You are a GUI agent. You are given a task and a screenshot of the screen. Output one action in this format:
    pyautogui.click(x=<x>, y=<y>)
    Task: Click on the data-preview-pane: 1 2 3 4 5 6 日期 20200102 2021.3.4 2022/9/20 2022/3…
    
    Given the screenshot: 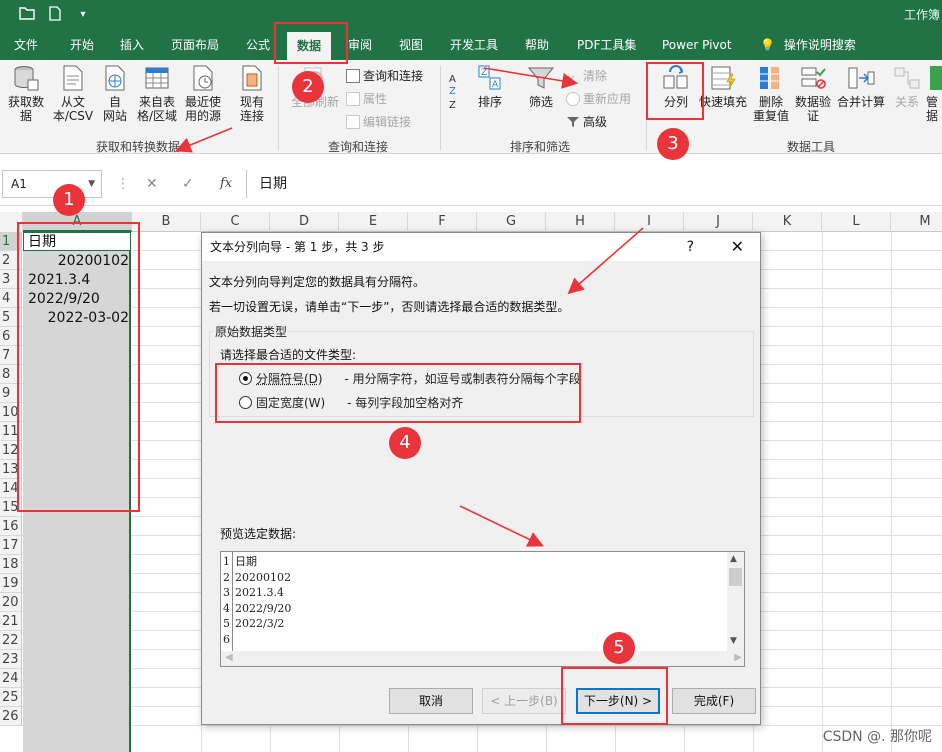 What is the action you would take?
    pyautogui.click(x=482, y=609)
    